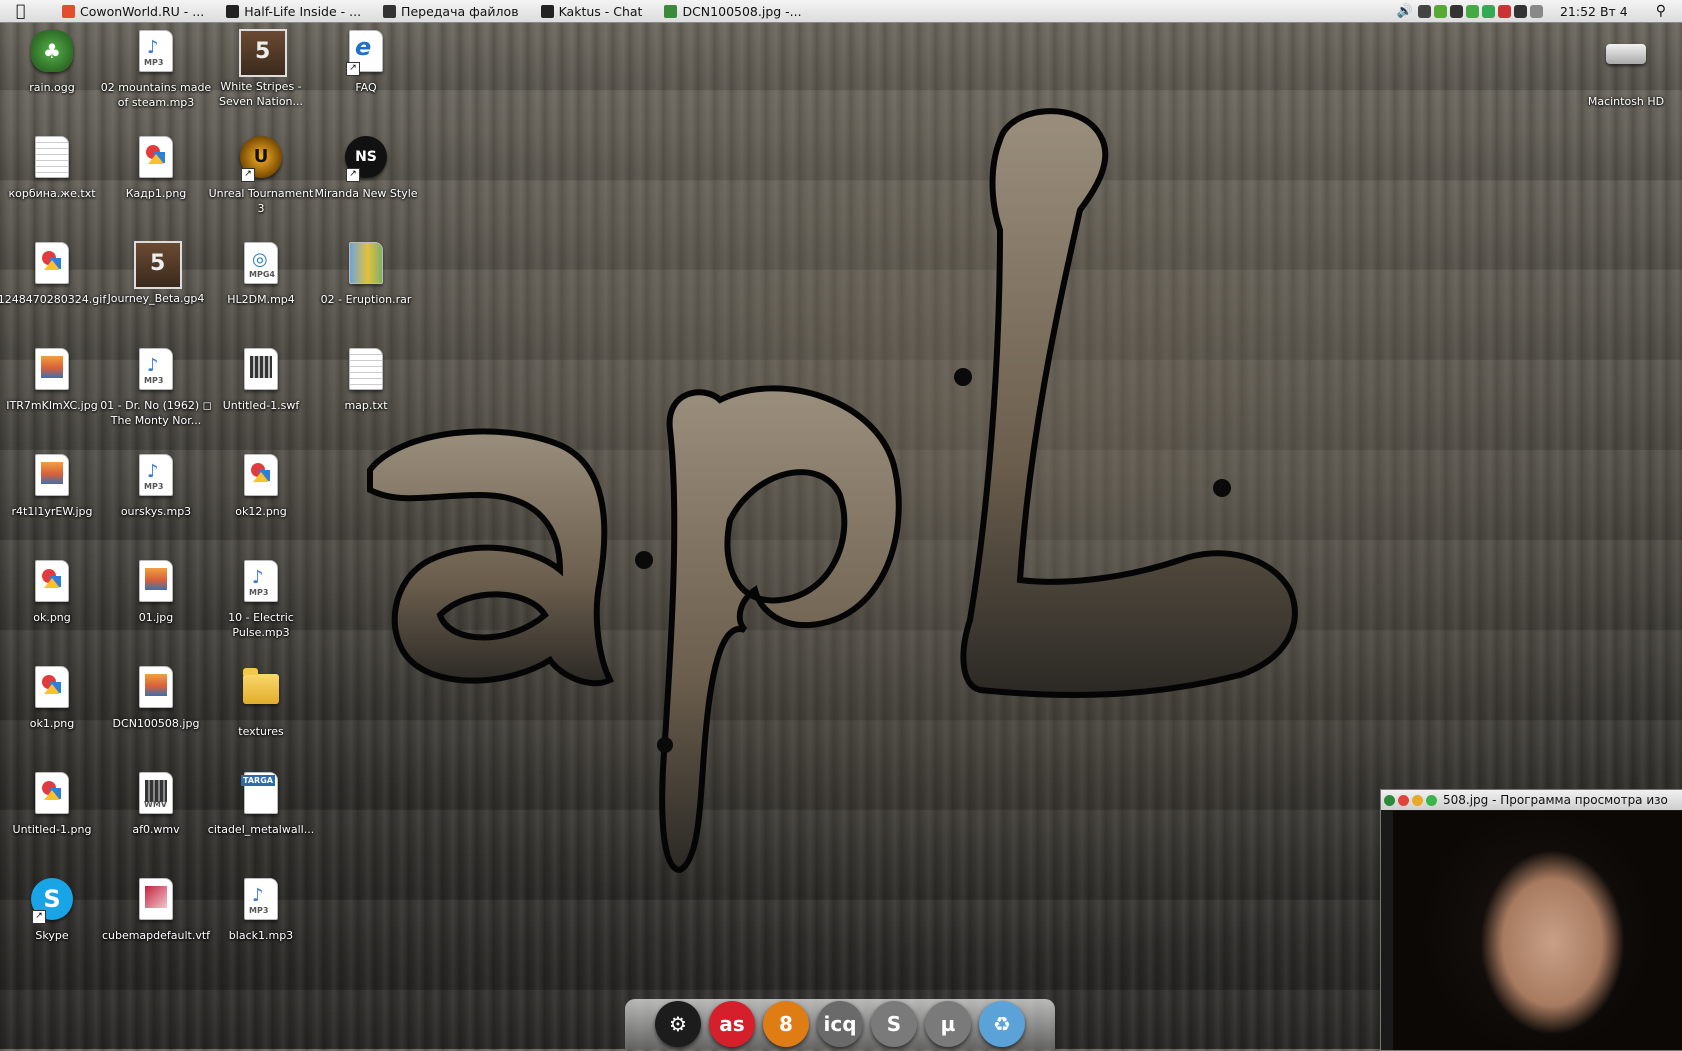 This screenshot has height=1051, width=1682. Describe the element at coordinates (1531, 800) in the screenshot. I see `viewer-titlebar: 508.jpg - Программа просмотра изо` at that location.